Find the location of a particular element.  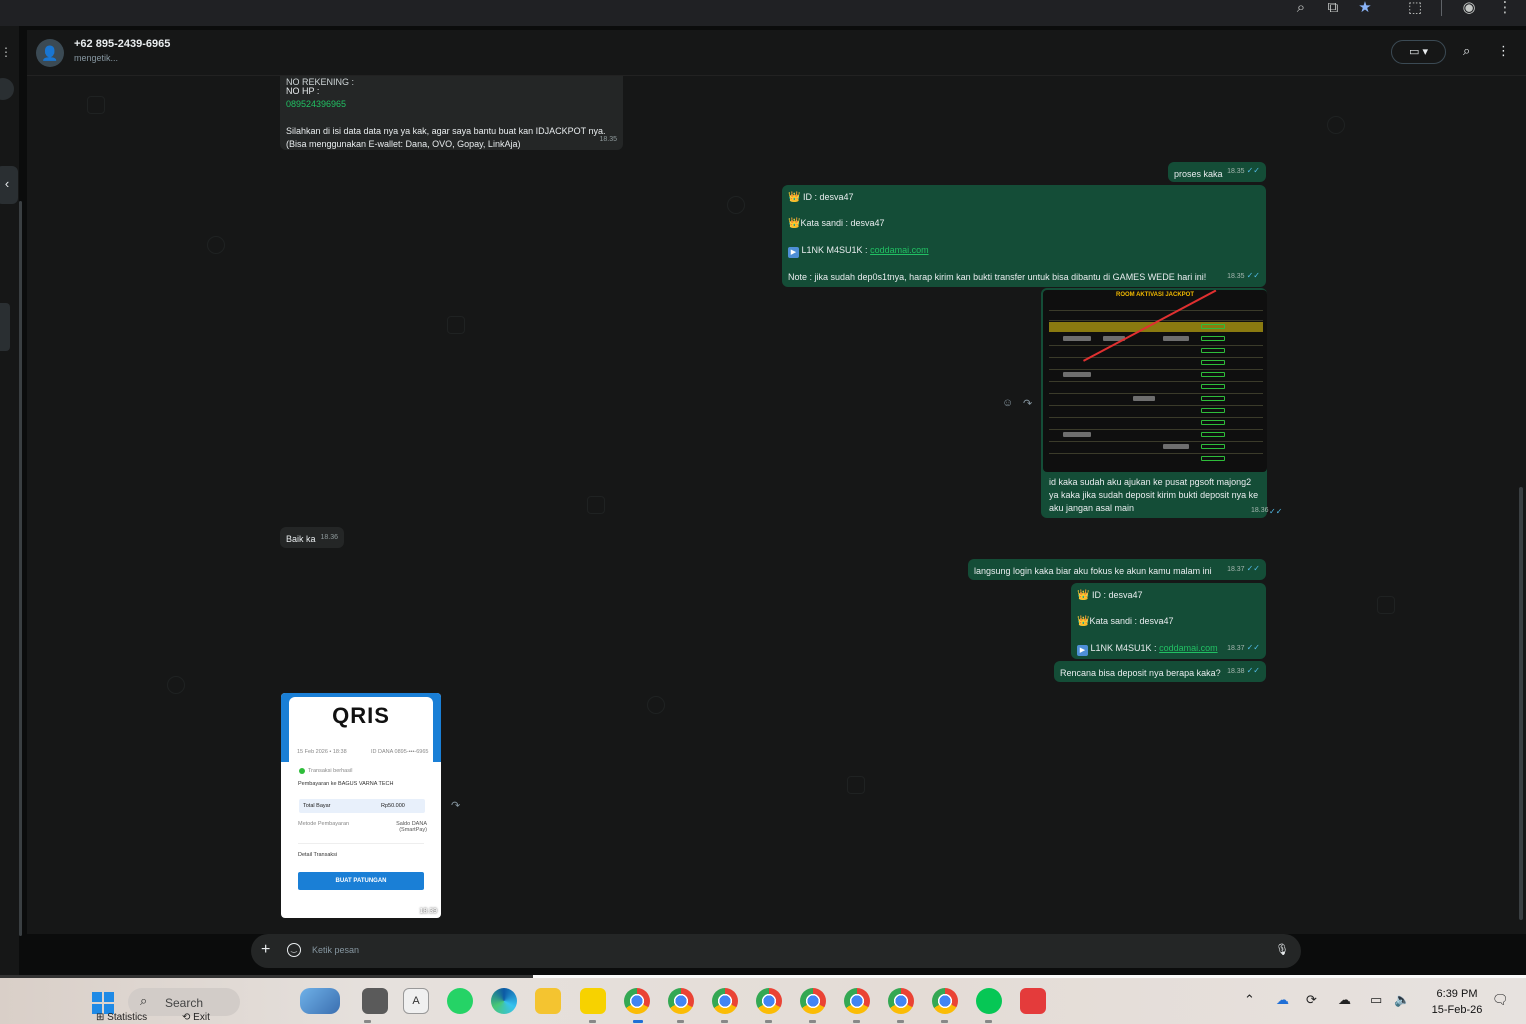

message-input: Ketik pesan is located at coordinates (335, 950).